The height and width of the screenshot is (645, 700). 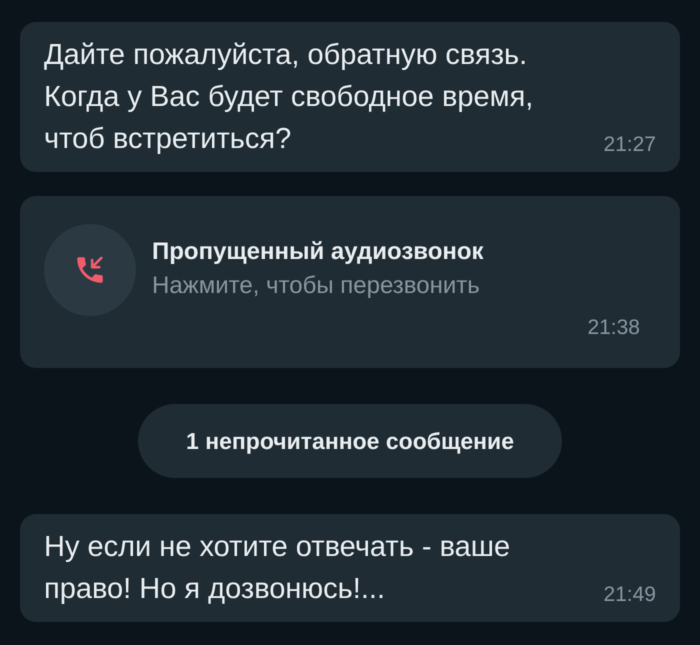 I want to click on message-time: 21:49, so click(x=629, y=595).